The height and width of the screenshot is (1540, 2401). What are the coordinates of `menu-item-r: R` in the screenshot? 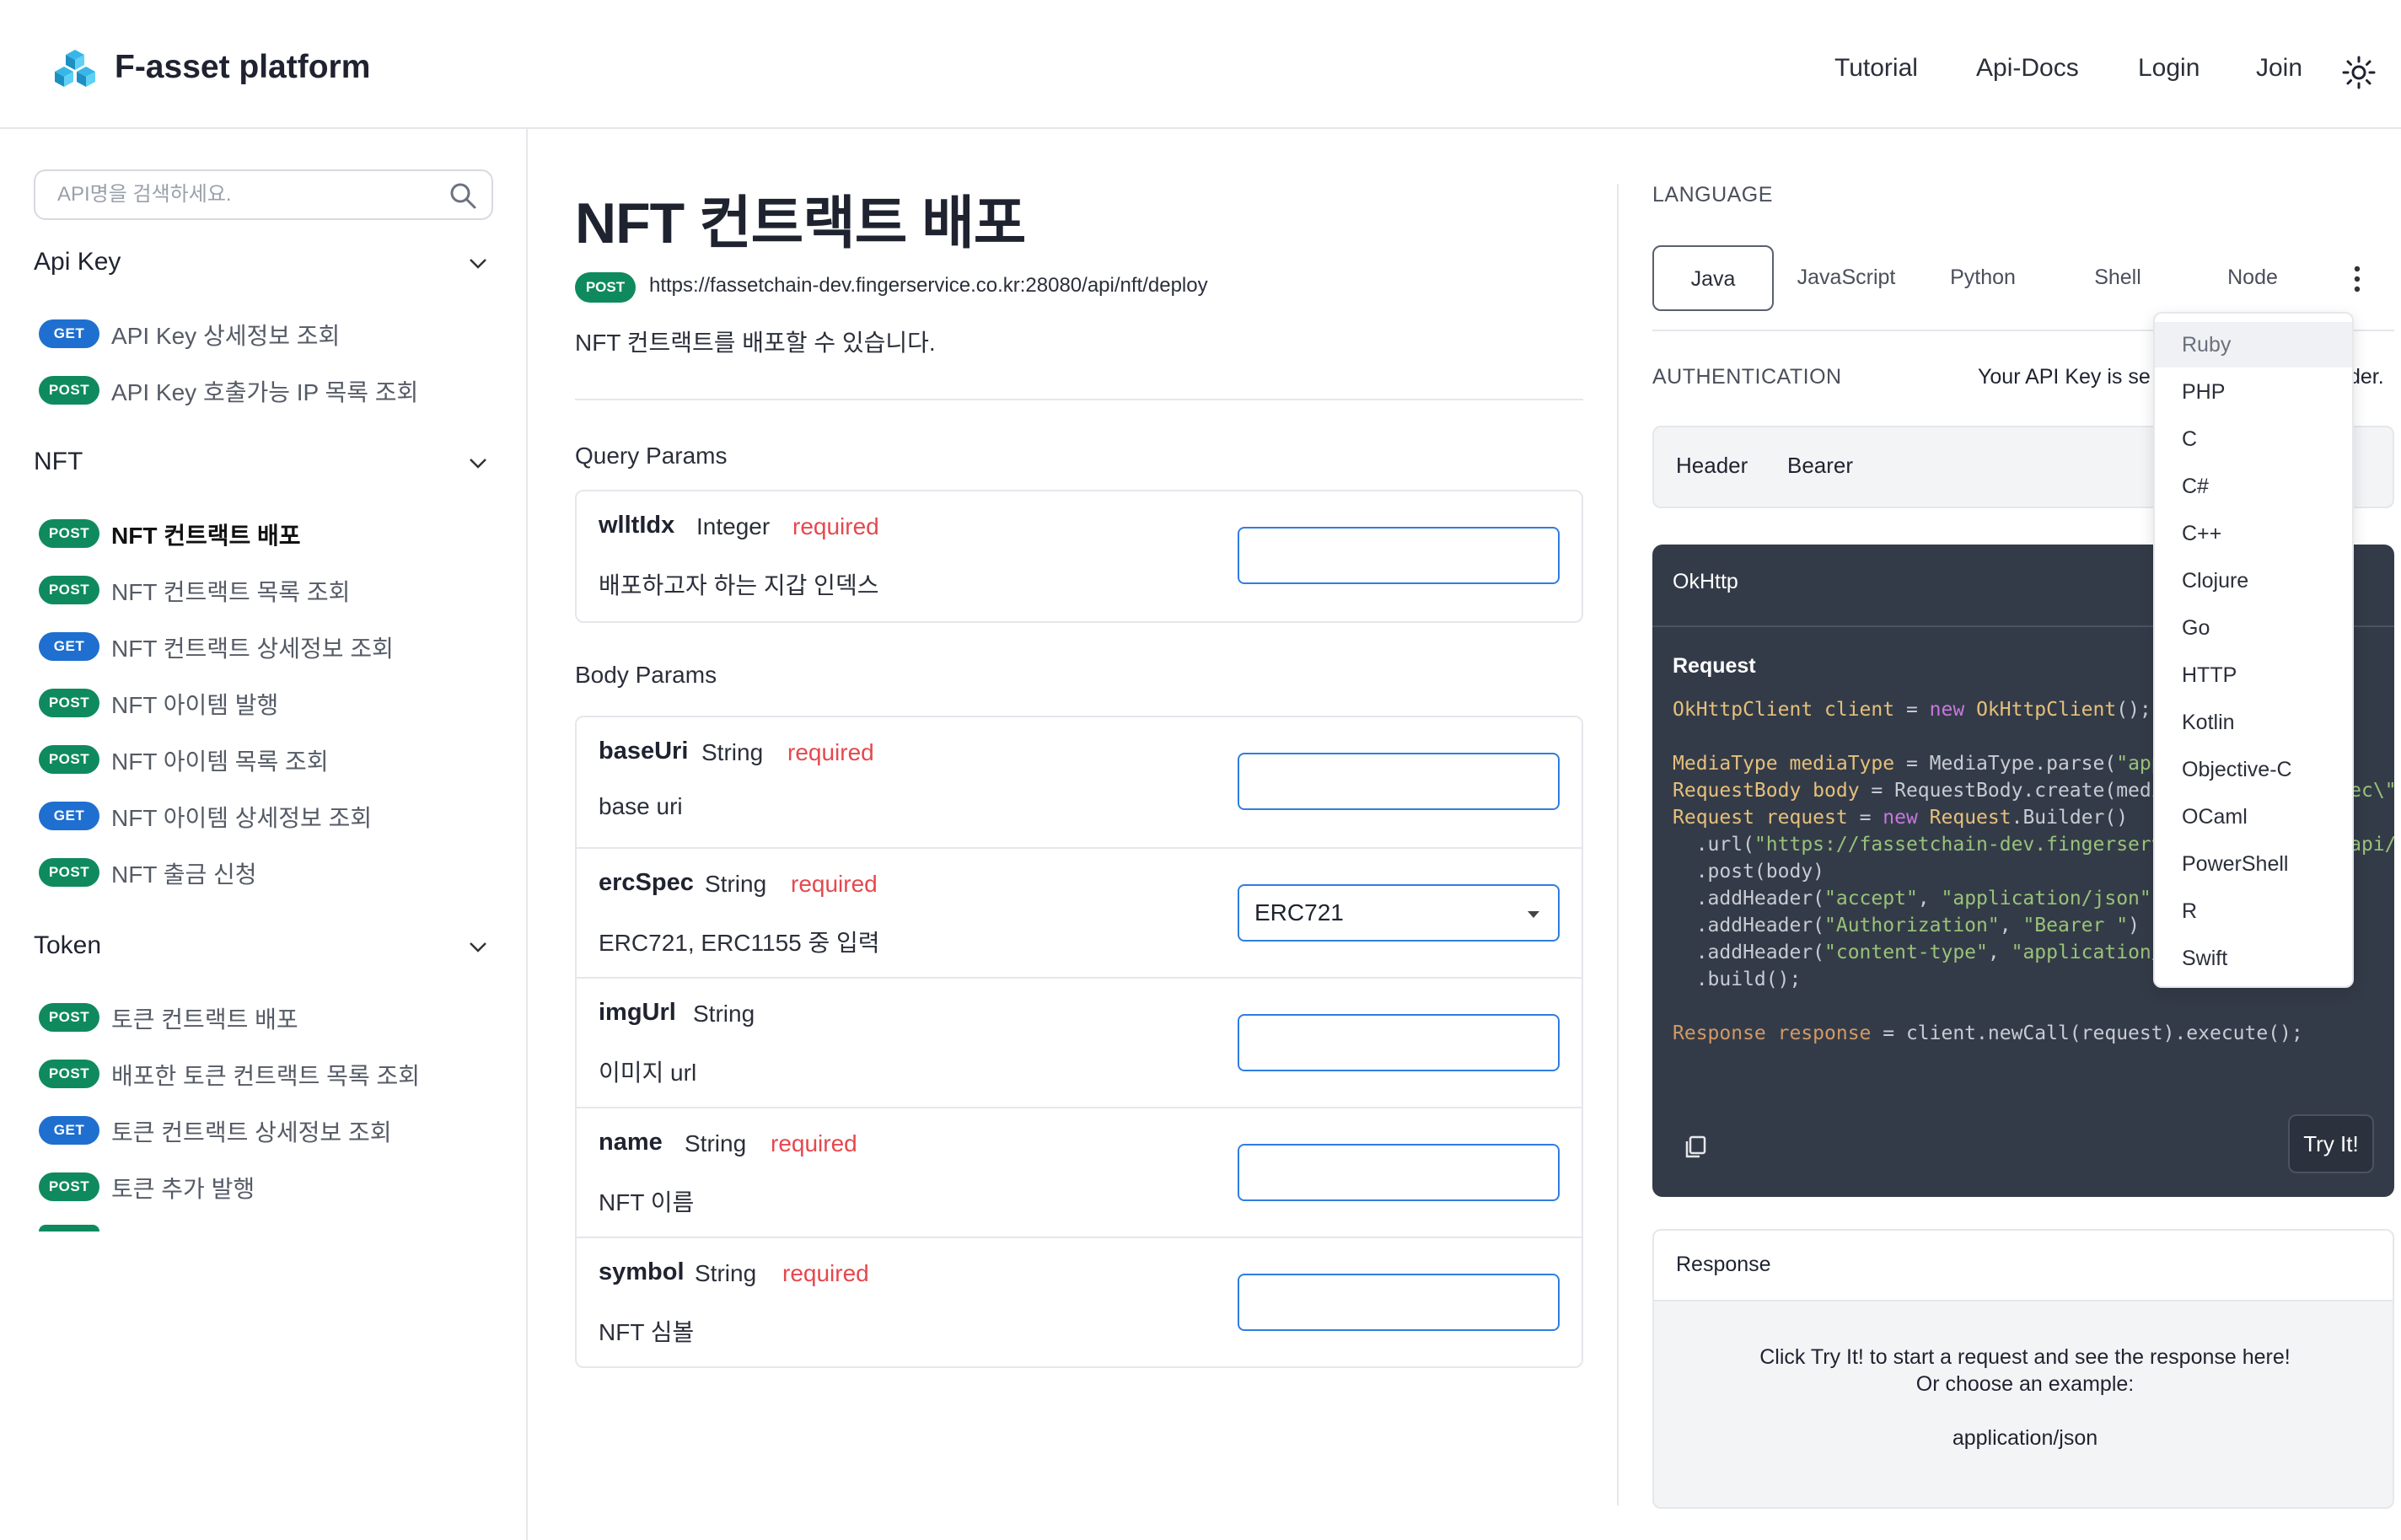 It's located at (2254, 911).